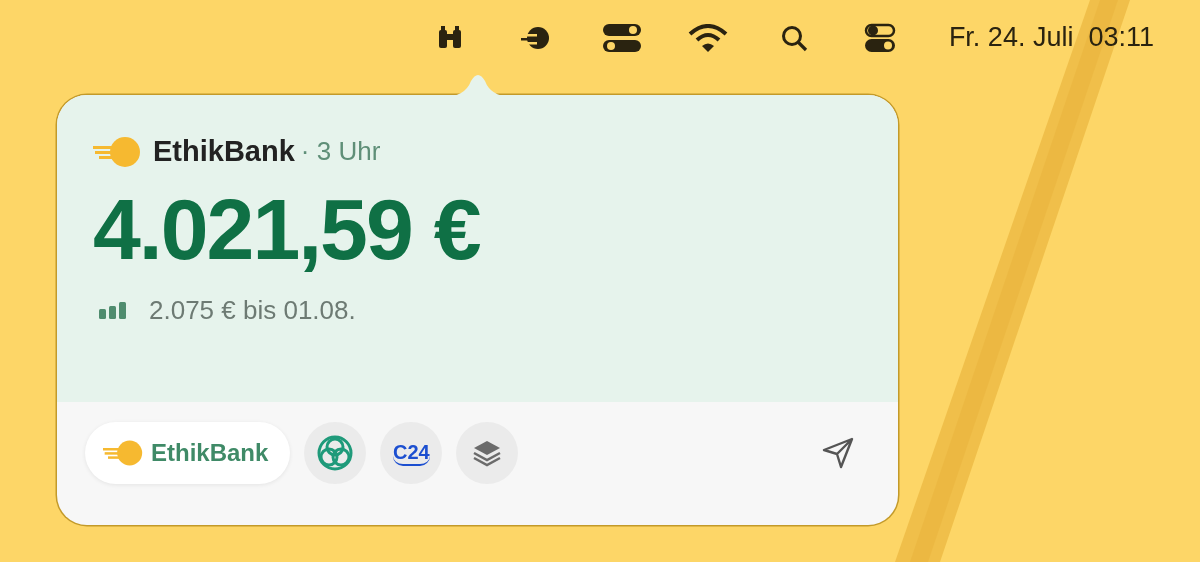  I want to click on coin-icon, so click(535, 37).